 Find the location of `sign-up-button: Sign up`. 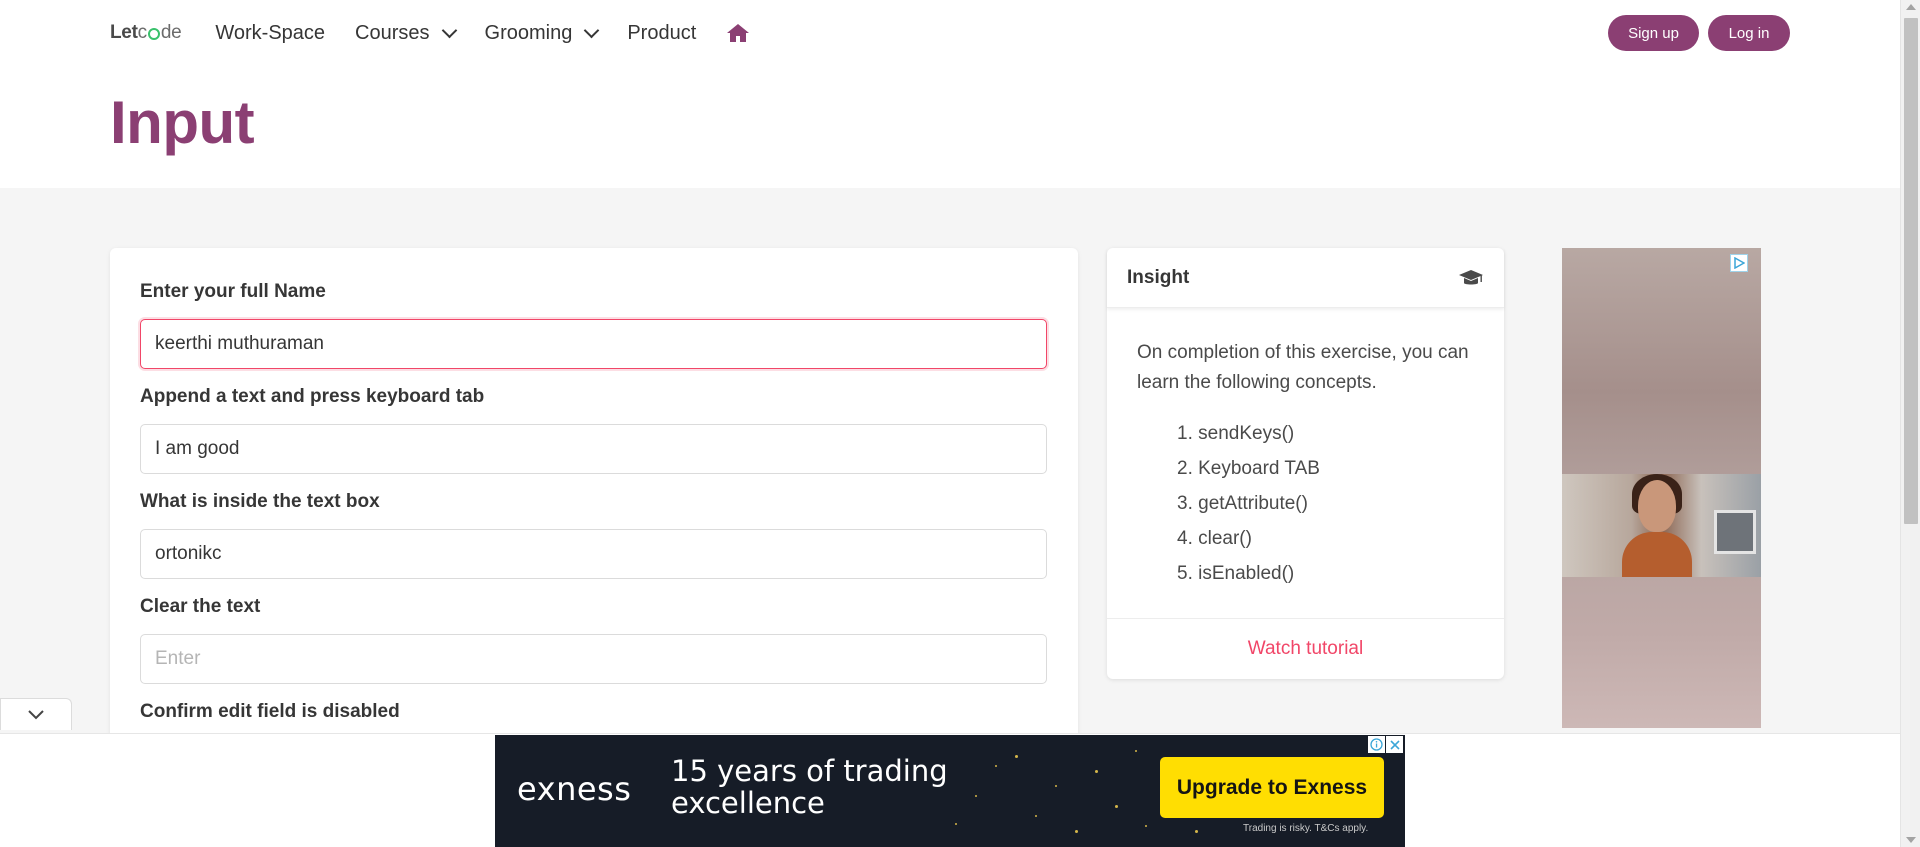

sign-up-button: Sign up is located at coordinates (1653, 33).